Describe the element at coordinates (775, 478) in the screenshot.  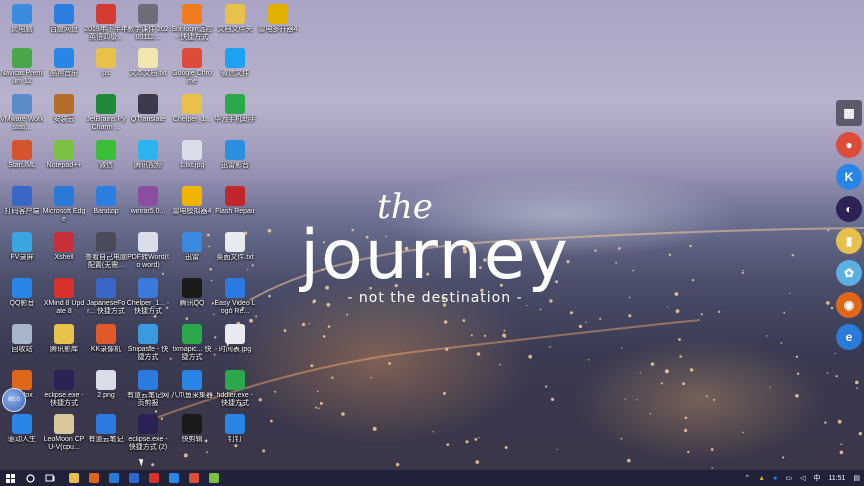
I see `tray-app-icon: ●` at that location.